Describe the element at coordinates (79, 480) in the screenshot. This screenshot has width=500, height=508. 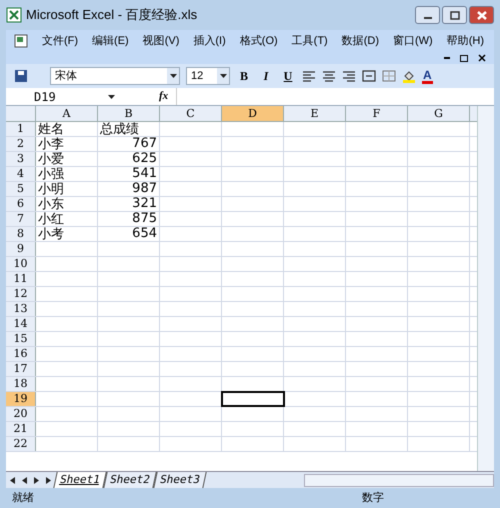
I see `sheet-tab: Sheet1` at that location.